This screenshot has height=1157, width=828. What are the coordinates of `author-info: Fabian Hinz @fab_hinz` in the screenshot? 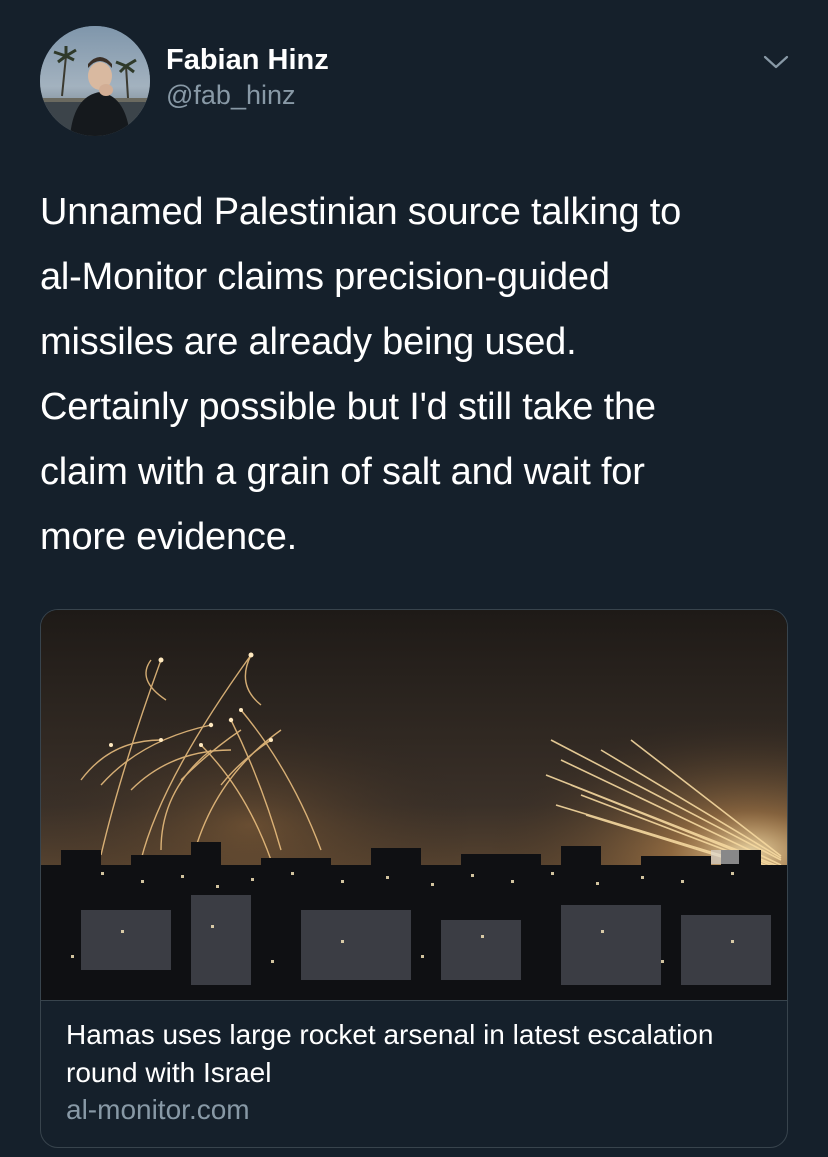 It's located at (247, 77).